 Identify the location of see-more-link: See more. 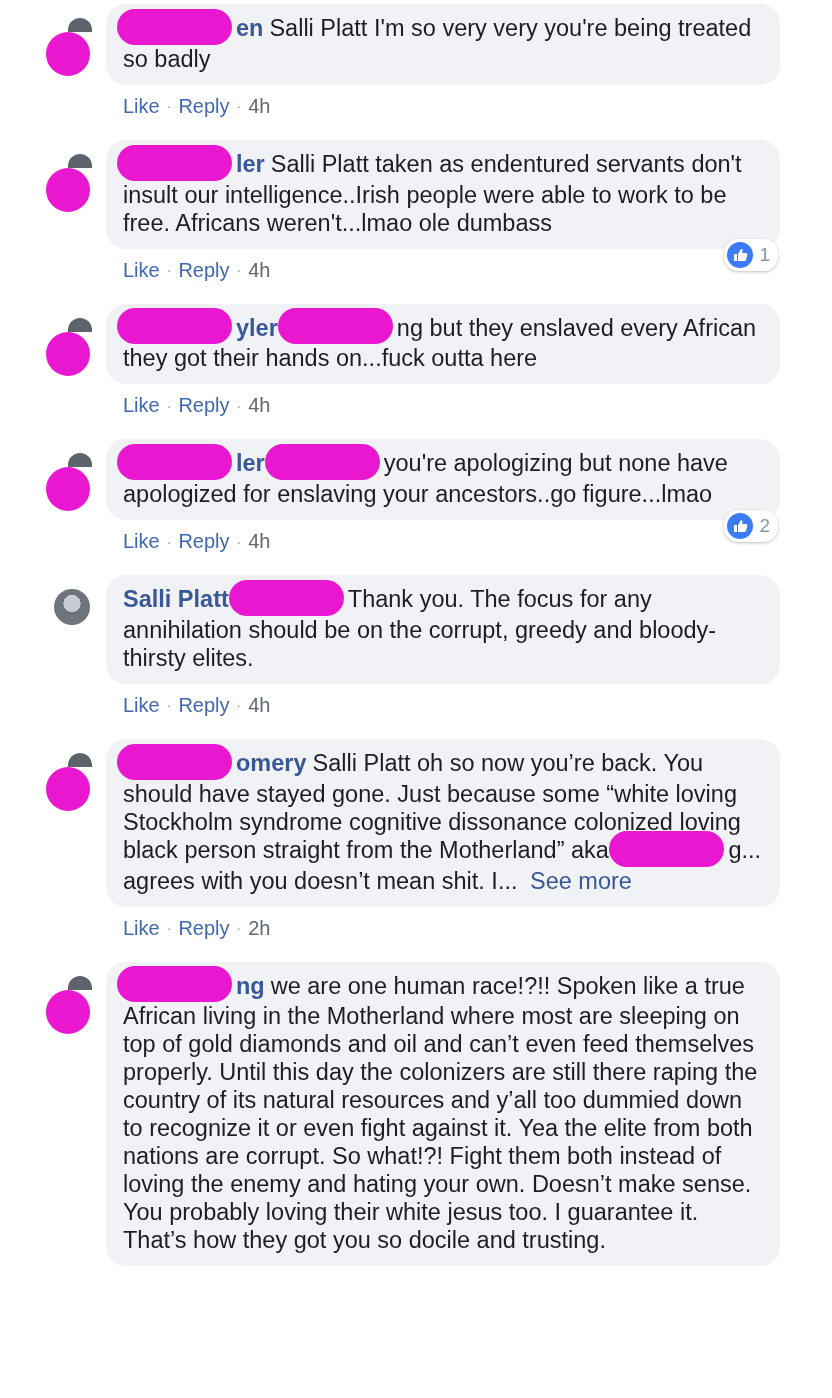
(581, 880).